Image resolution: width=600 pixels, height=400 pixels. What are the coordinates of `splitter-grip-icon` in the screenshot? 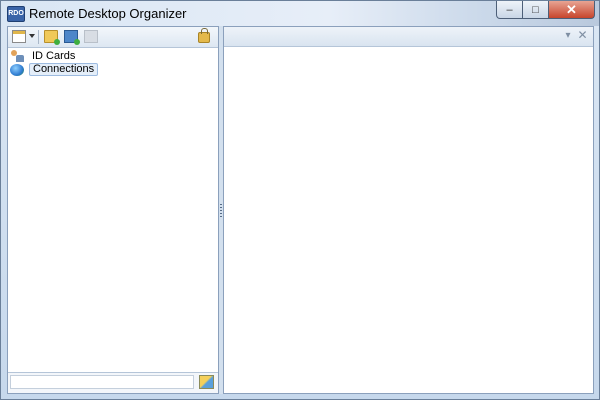 It's located at (221, 211).